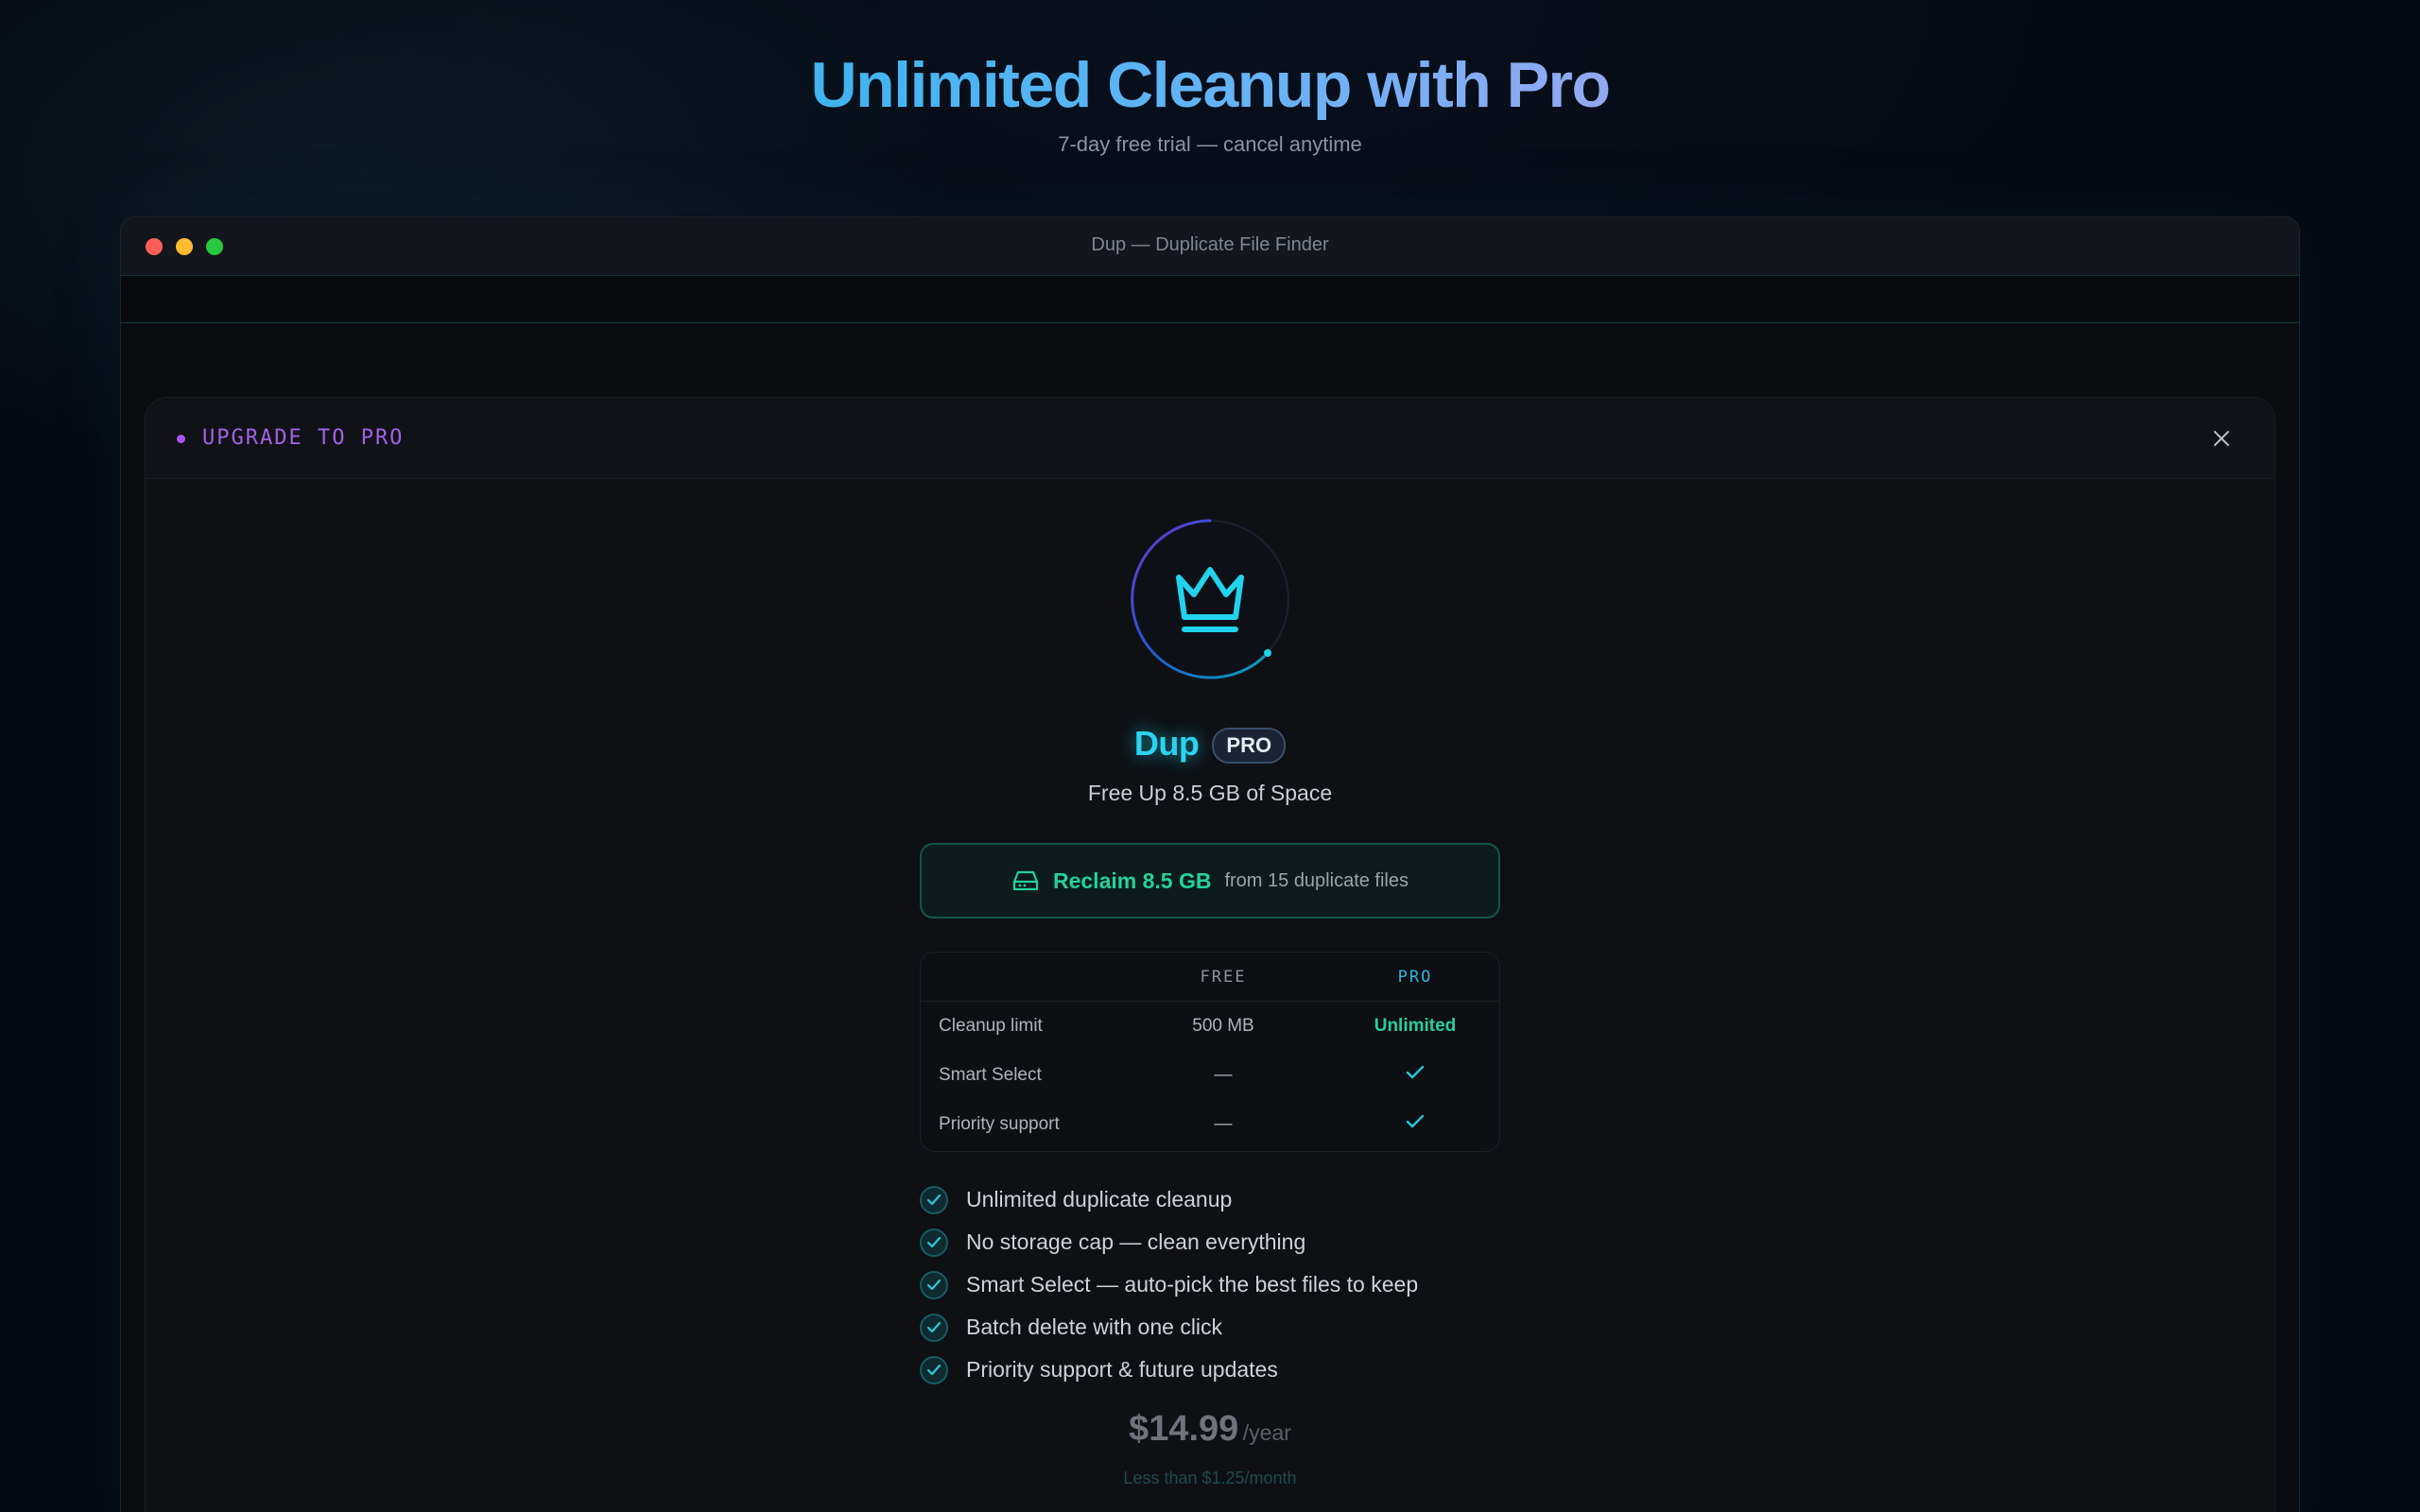 This screenshot has width=2420, height=1512. Describe the element at coordinates (1210, 793) in the screenshot. I see `tagline: Free Up 8.5 GB of Space` at that location.